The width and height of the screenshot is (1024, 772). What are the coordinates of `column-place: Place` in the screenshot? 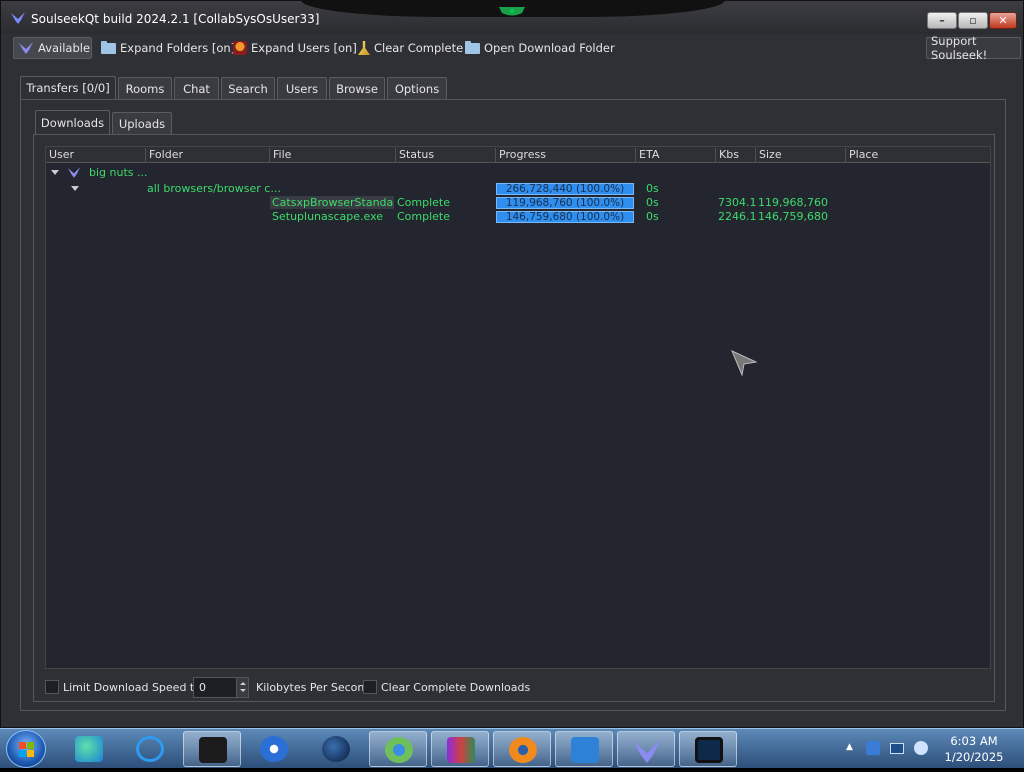 It's located at (918, 155).